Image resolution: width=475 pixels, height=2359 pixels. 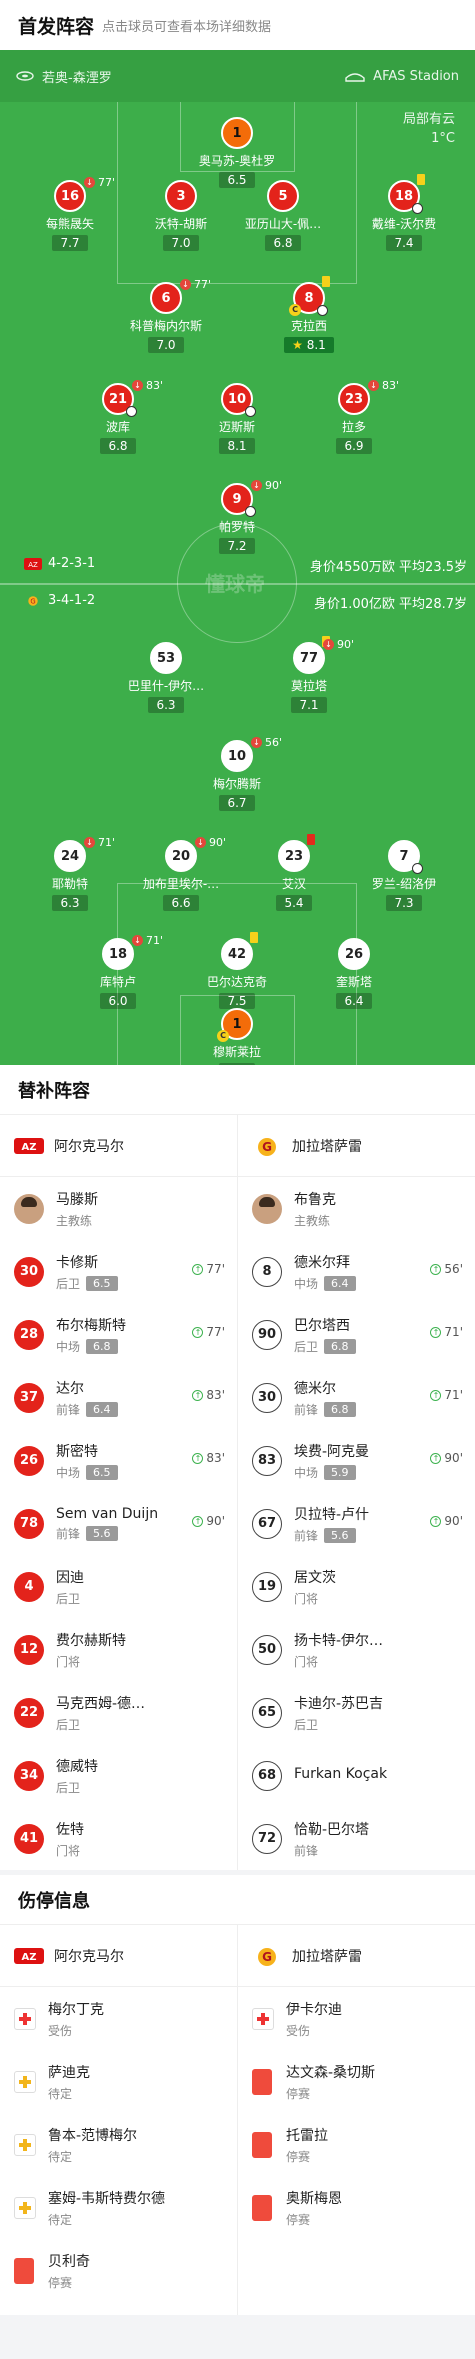 I want to click on away-injury-item: 伊卡尔迪 受伤, so click(x=356, y=2018).